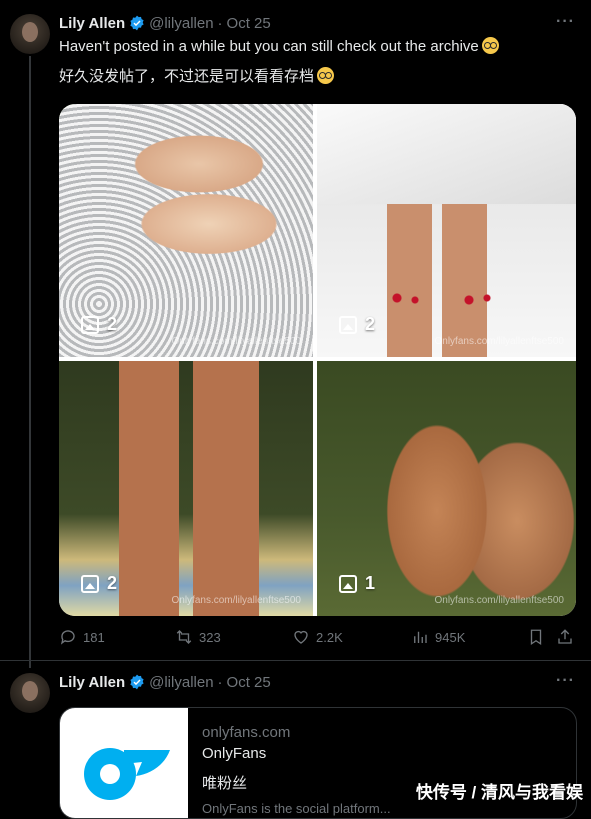 This screenshot has width=591, height=819. I want to click on share-icon, so click(565, 636).